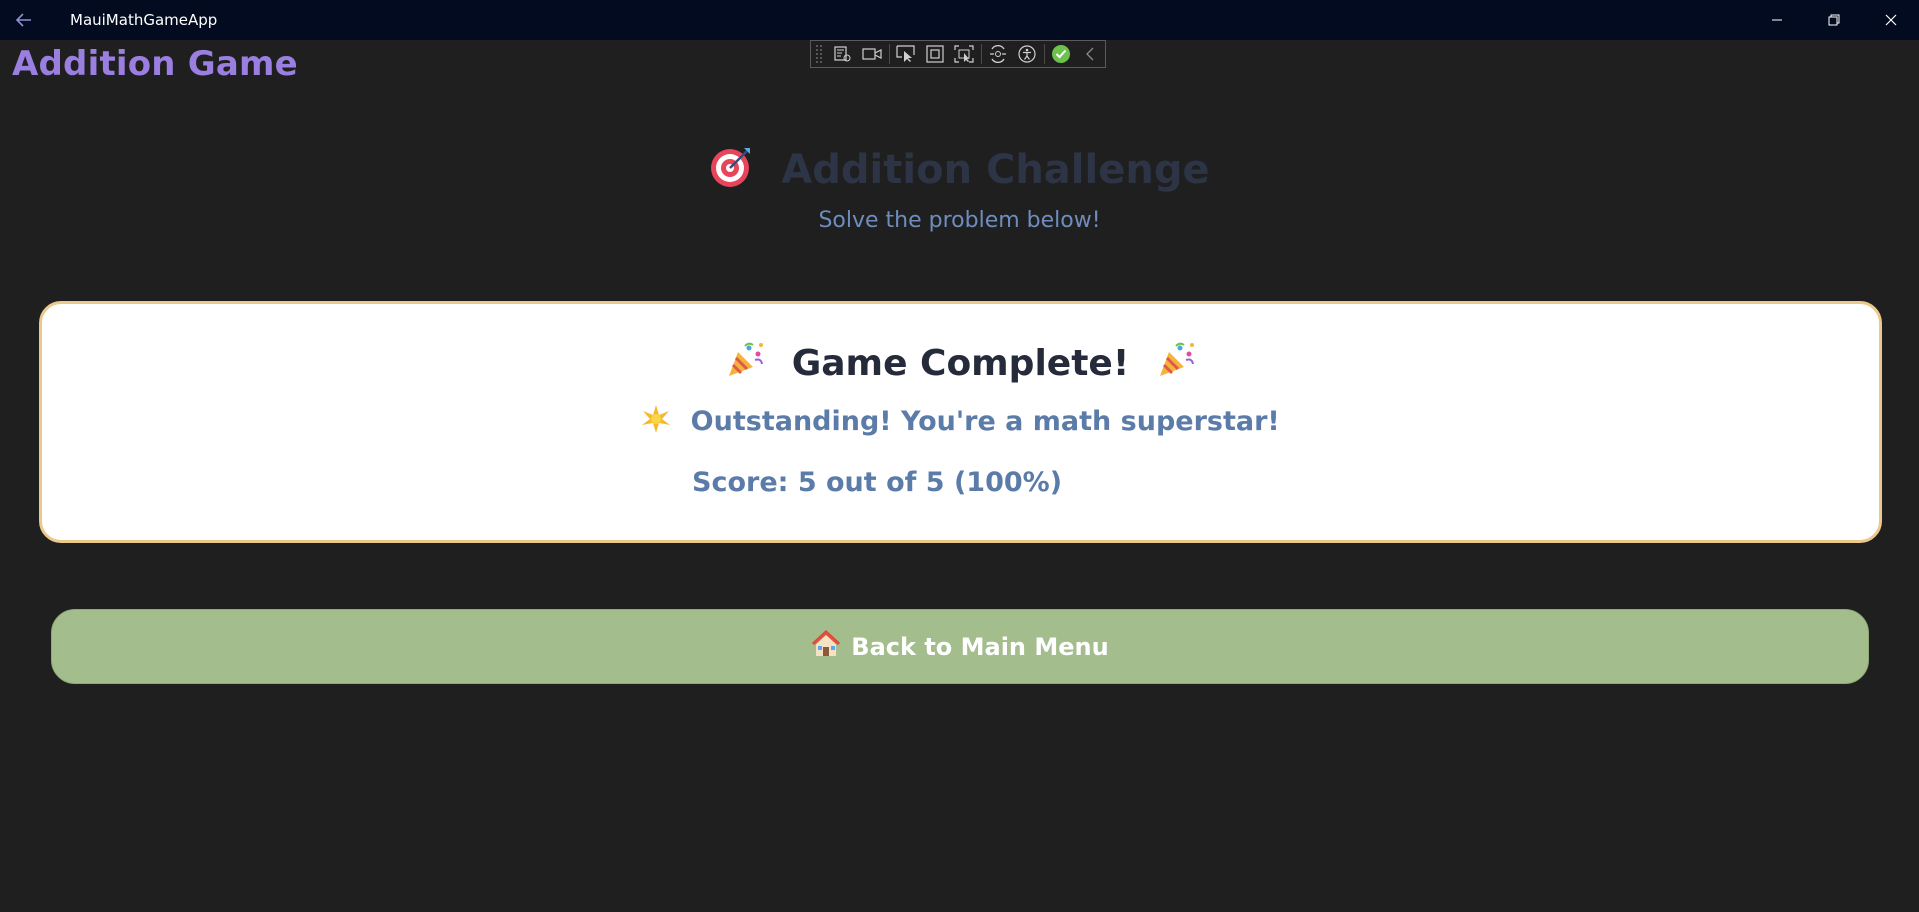  I want to click on result-message: Outstanding! You're a math superstar!, so click(960, 422).